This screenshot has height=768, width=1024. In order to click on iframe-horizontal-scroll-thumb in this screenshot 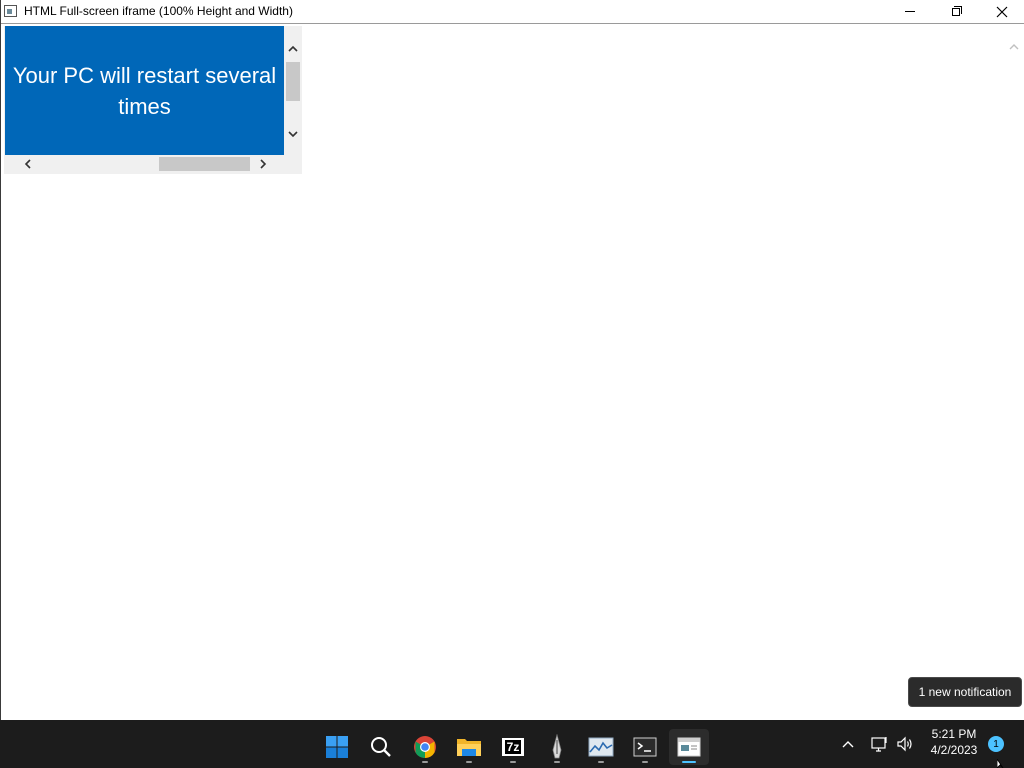, I will do `click(204, 164)`.